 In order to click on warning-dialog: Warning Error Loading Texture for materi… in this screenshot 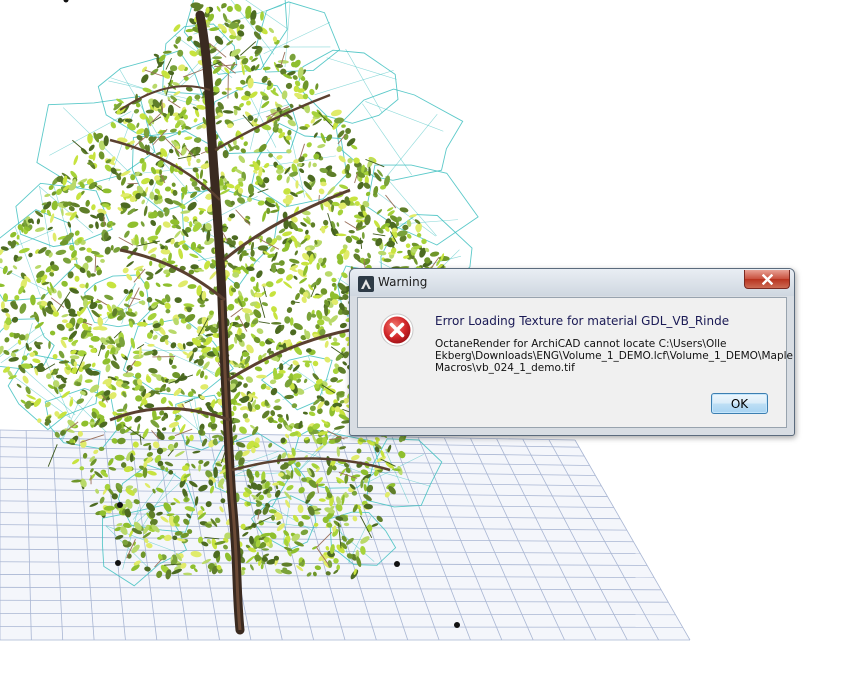, I will do `click(572, 352)`.